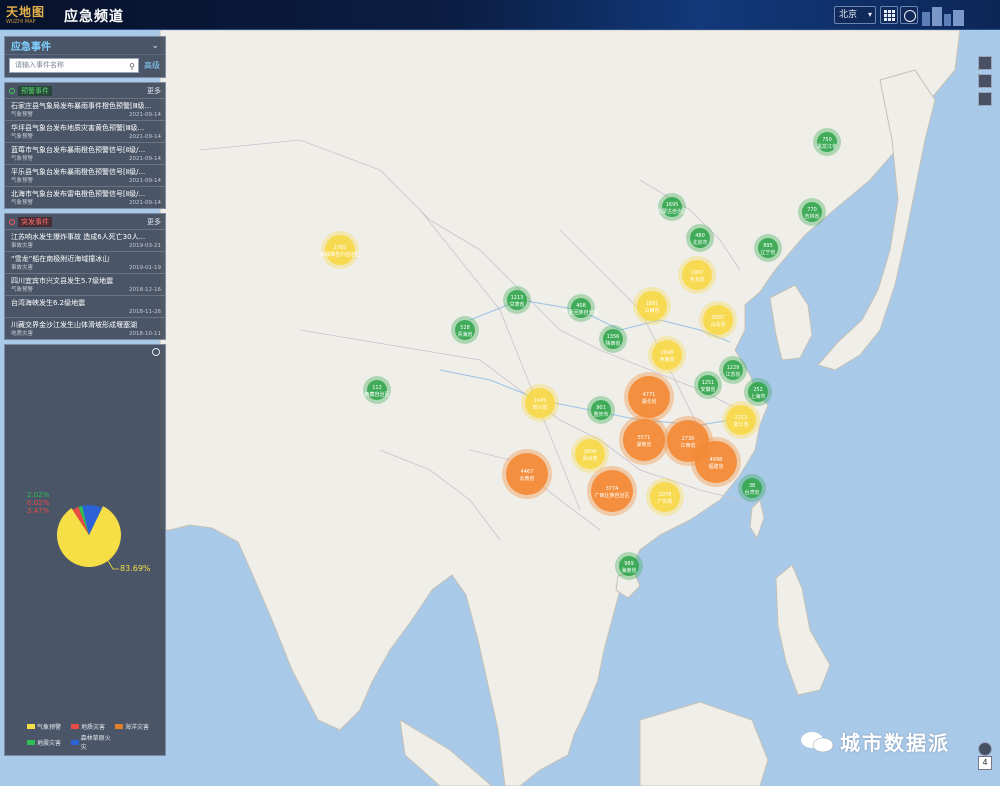 The width and height of the screenshot is (1000, 786). I want to click on cluster-name: 台湾省, so click(751, 492).